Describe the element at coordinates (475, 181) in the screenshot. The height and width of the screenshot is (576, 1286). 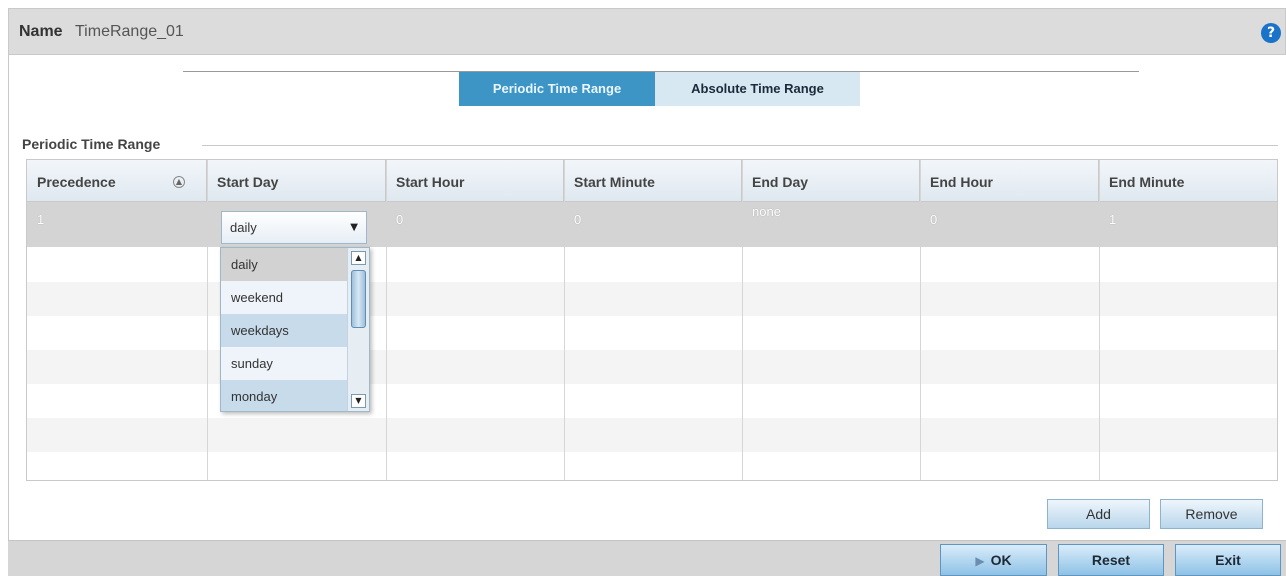
I see `column-header-start-hour: Start Hour` at that location.